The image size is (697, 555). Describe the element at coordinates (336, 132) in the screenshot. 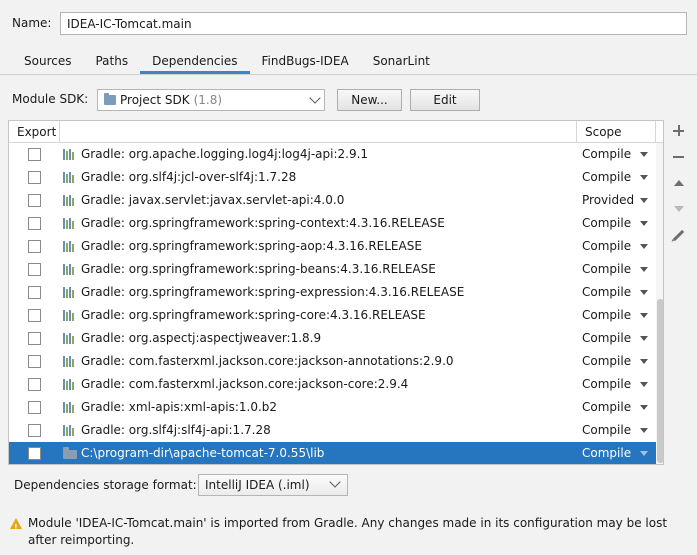

I see `table-header: Export Scope` at that location.